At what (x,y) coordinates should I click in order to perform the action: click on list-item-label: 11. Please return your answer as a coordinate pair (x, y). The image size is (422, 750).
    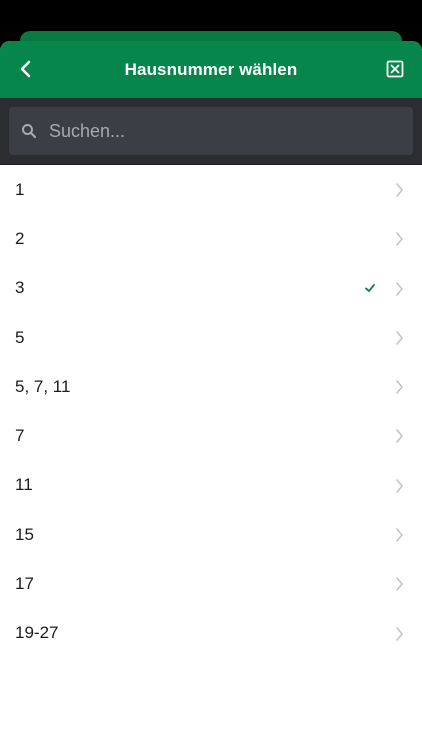
    Looking at the image, I should click on (24, 485).